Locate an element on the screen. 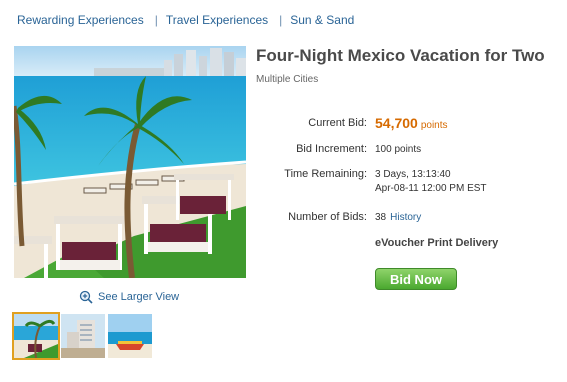  thumbnail-strip is located at coordinates (82, 336).